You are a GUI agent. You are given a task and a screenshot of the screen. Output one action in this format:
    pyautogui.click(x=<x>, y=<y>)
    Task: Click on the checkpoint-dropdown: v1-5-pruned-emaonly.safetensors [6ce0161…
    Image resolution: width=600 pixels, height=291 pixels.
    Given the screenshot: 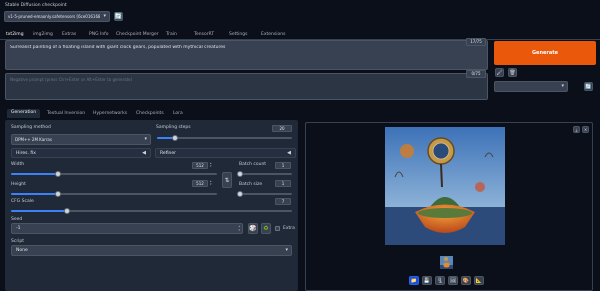 What is the action you would take?
    pyautogui.click(x=57, y=16)
    